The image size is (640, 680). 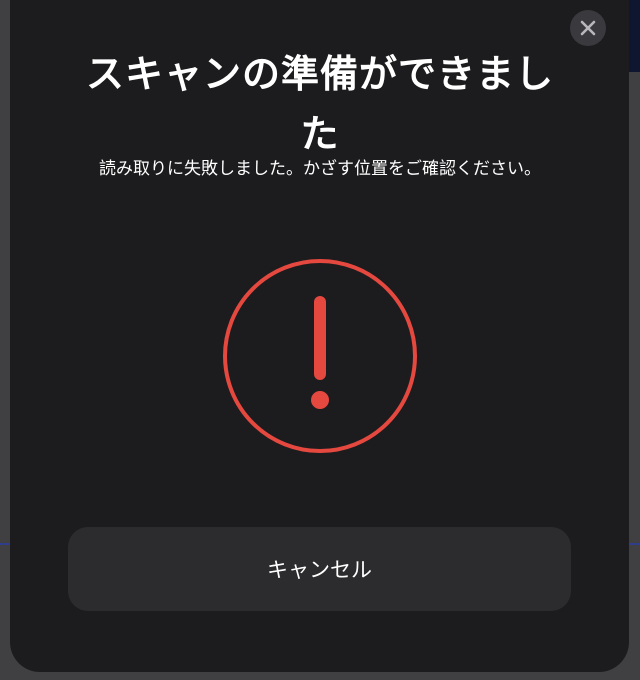 What do you see at coordinates (320, 169) in the screenshot?
I see `error-message: 読み取りに失敗しました。かざす位置をご確認ください。` at bounding box center [320, 169].